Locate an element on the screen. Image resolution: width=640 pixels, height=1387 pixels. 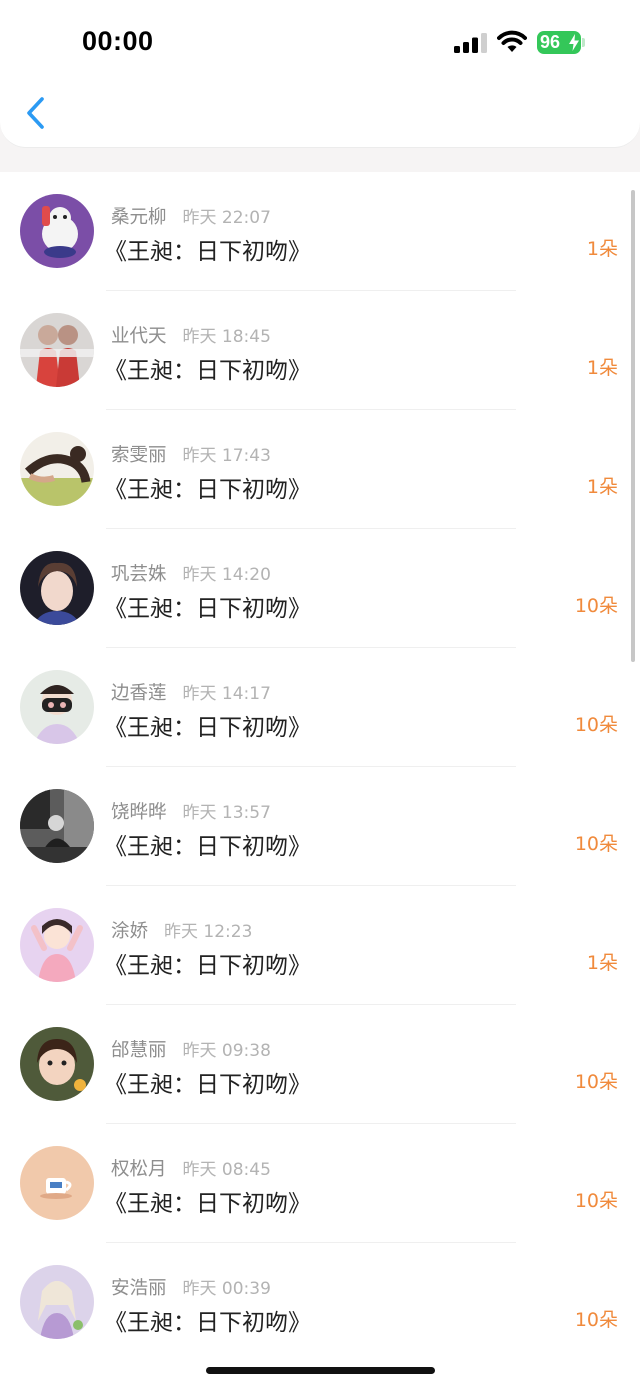
send-time: 昨天 12:23 is located at coordinates (208, 932).